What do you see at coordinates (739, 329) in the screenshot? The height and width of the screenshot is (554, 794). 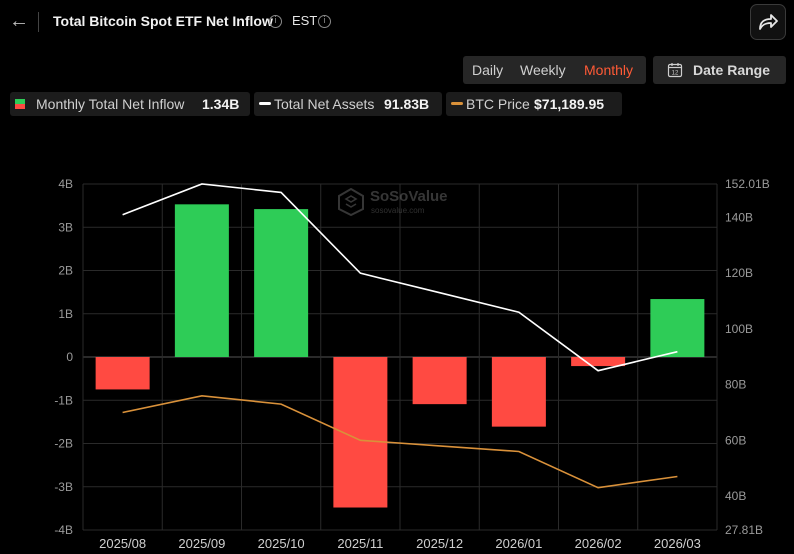 I see `y-right-tick-label: 100B` at bounding box center [739, 329].